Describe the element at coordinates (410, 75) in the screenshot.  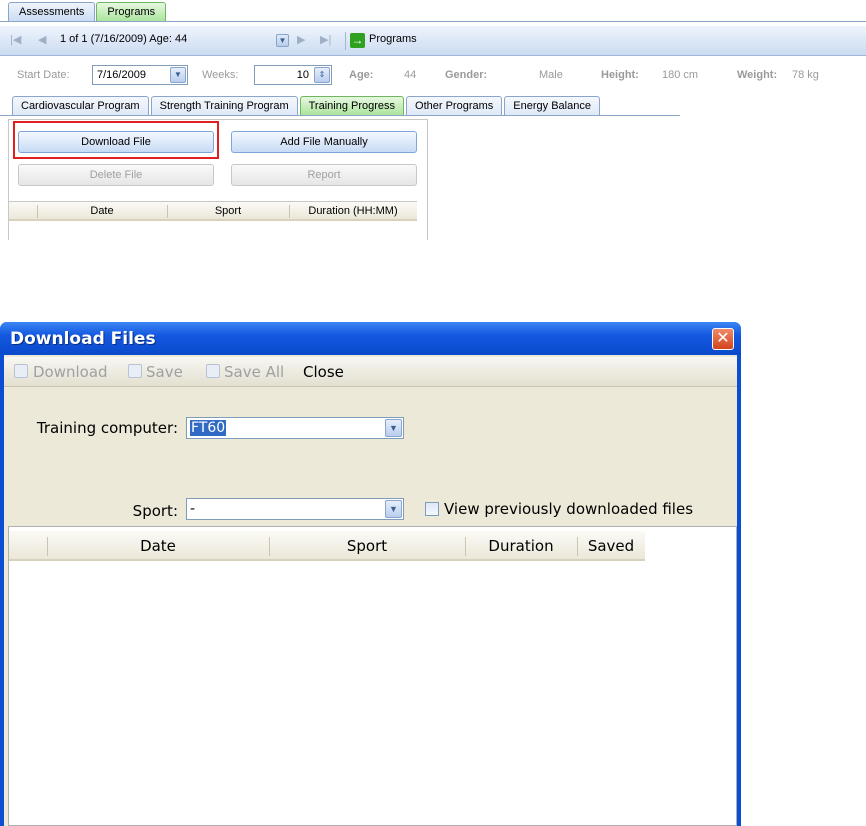
I see `age-value: 44` at that location.